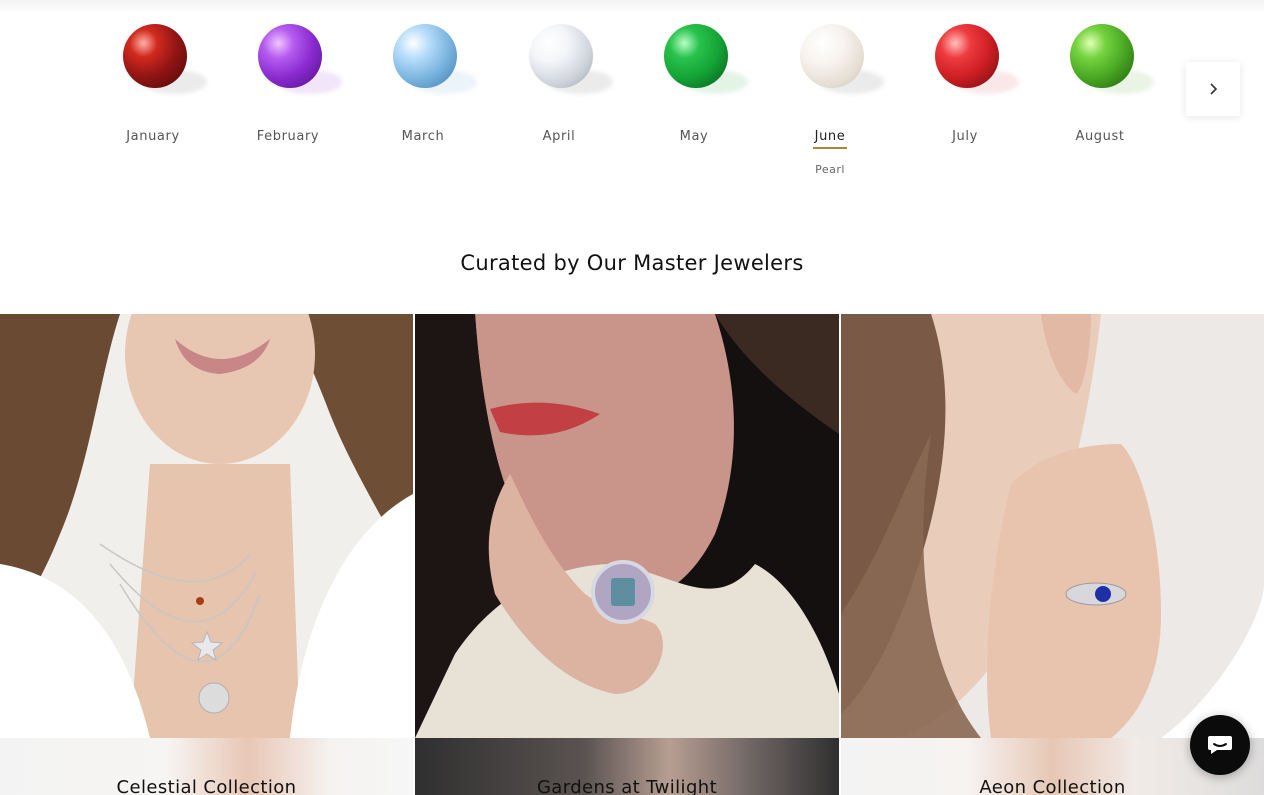  I want to click on chat-button, so click(1220, 745).